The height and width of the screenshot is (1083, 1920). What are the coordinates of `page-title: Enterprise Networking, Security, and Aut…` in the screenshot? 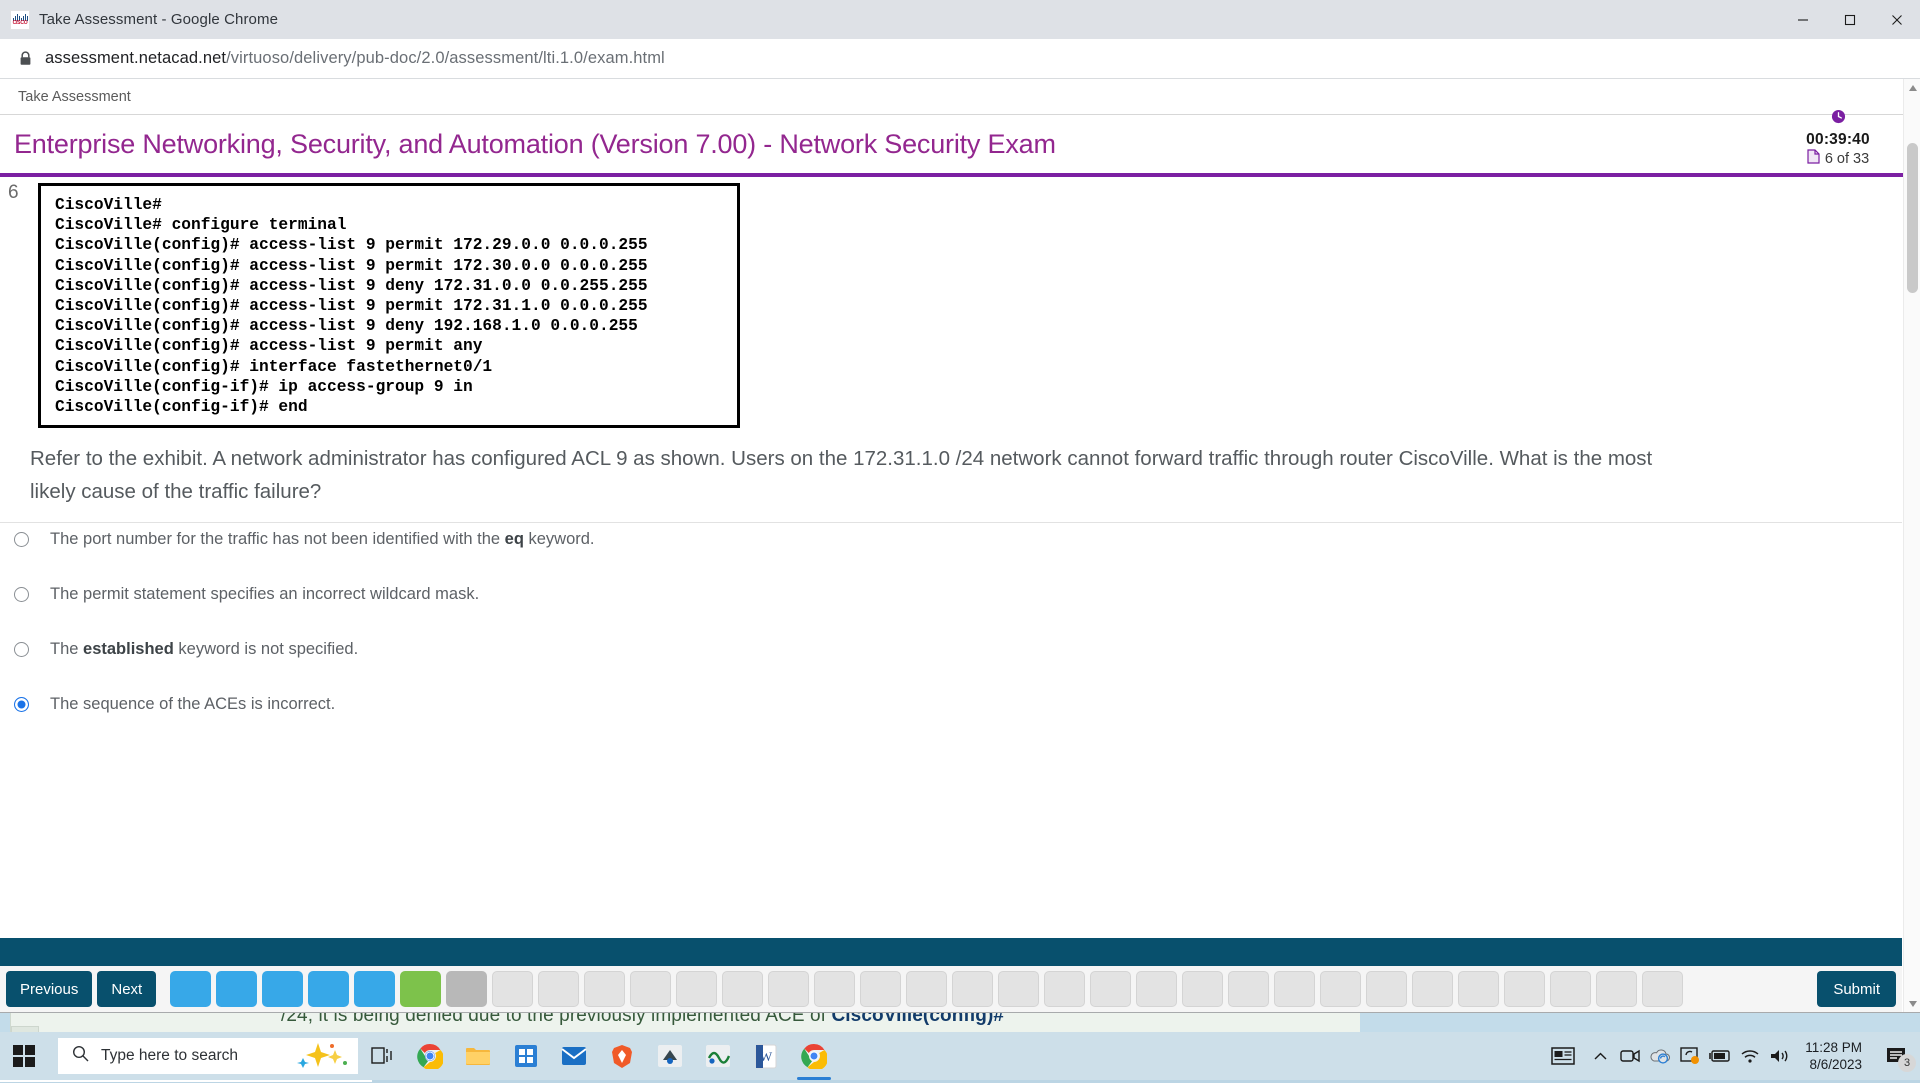 It's located at (535, 144).